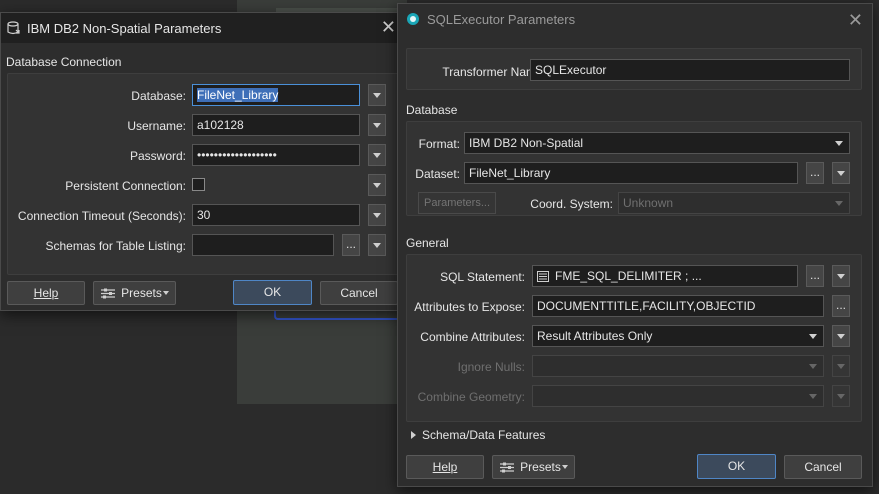 The width and height of the screenshot is (879, 494). Describe the element at coordinates (157, 156) in the screenshot. I see `password-label: Password:` at that location.